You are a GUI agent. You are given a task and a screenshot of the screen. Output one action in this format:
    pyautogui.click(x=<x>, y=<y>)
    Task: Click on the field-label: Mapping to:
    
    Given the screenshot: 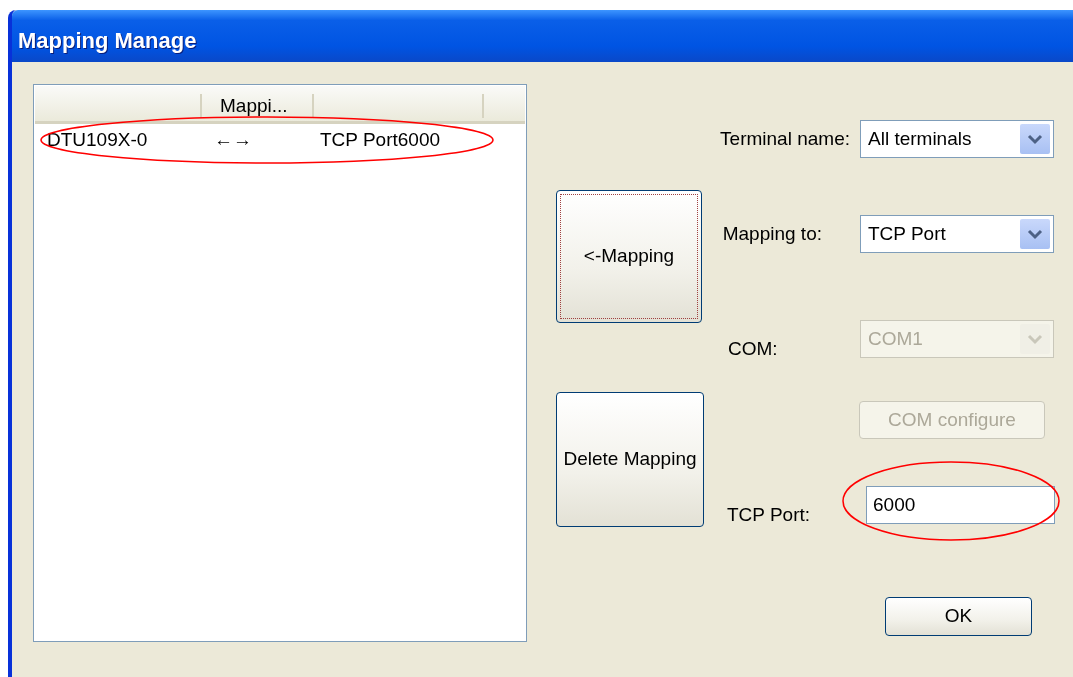 What is the action you would take?
    pyautogui.click(x=772, y=233)
    